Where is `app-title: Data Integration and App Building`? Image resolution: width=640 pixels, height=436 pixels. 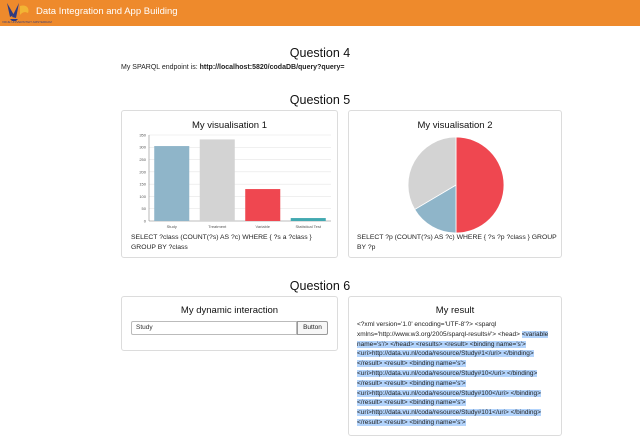
app-title: Data Integration and App Building is located at coordinates (107, 11).